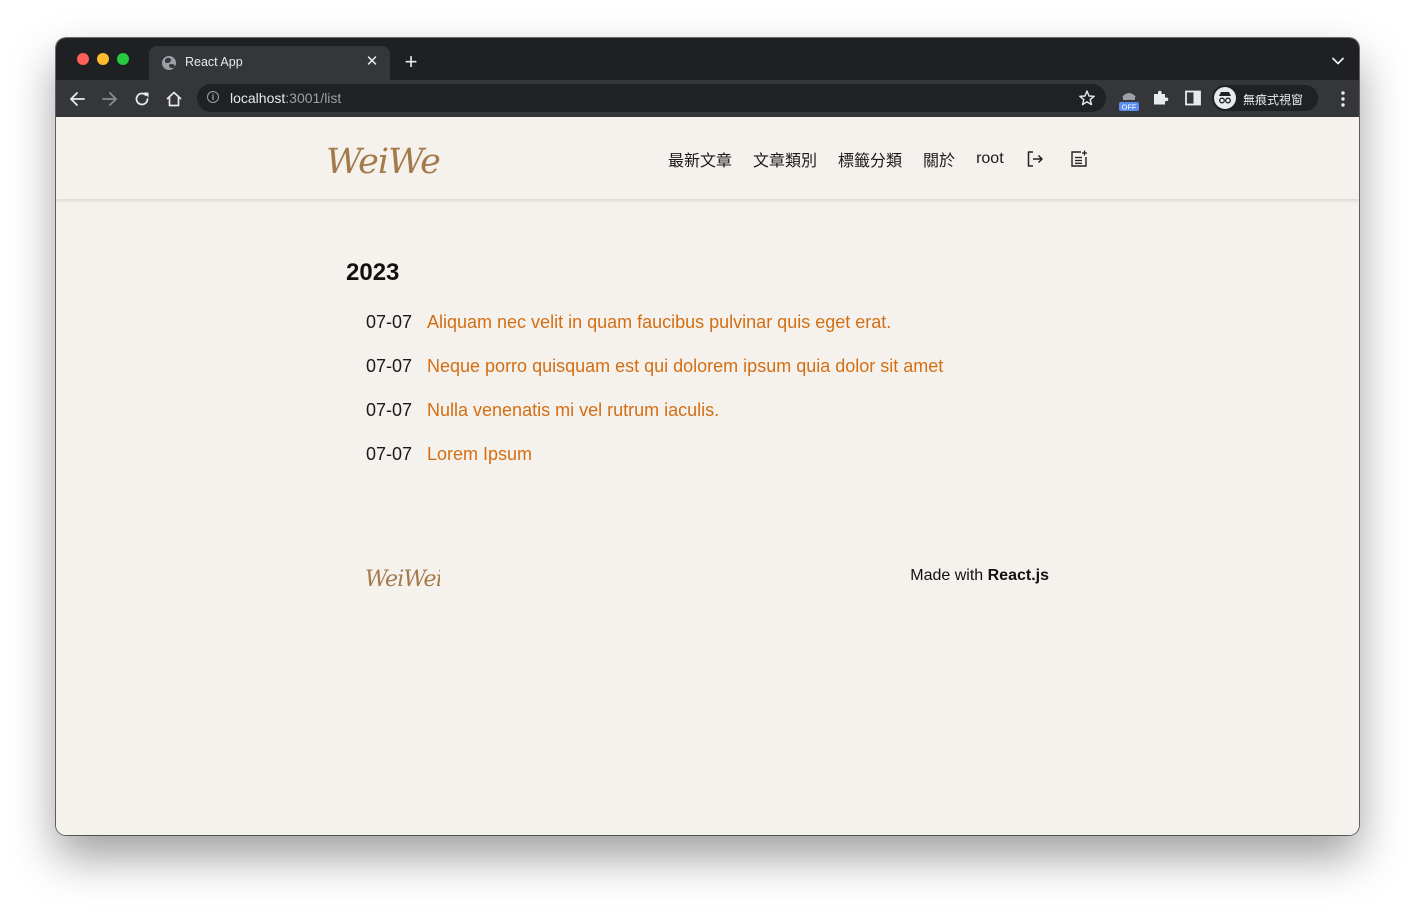 The height and width of the screenshot is (910, 1415). What do you see at coordinates (707, 59) in the screenshot?
I see `tab-strip: React App ✕ +` at bounding box center [707, 59].